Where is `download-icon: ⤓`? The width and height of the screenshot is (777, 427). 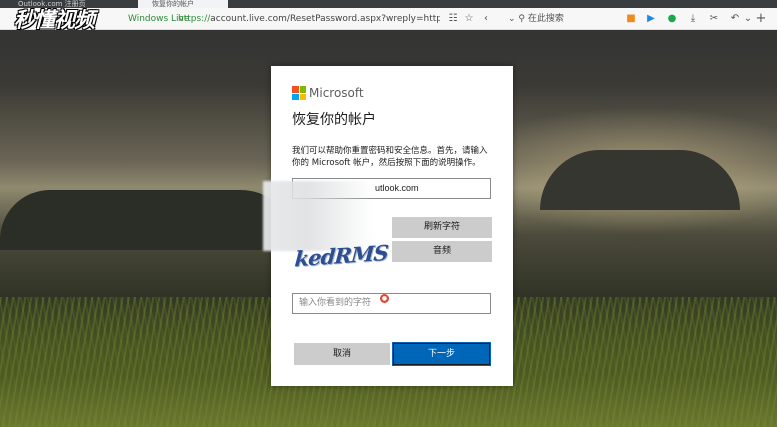
download-icon: ⤓ is located at coordinates (693, 19).